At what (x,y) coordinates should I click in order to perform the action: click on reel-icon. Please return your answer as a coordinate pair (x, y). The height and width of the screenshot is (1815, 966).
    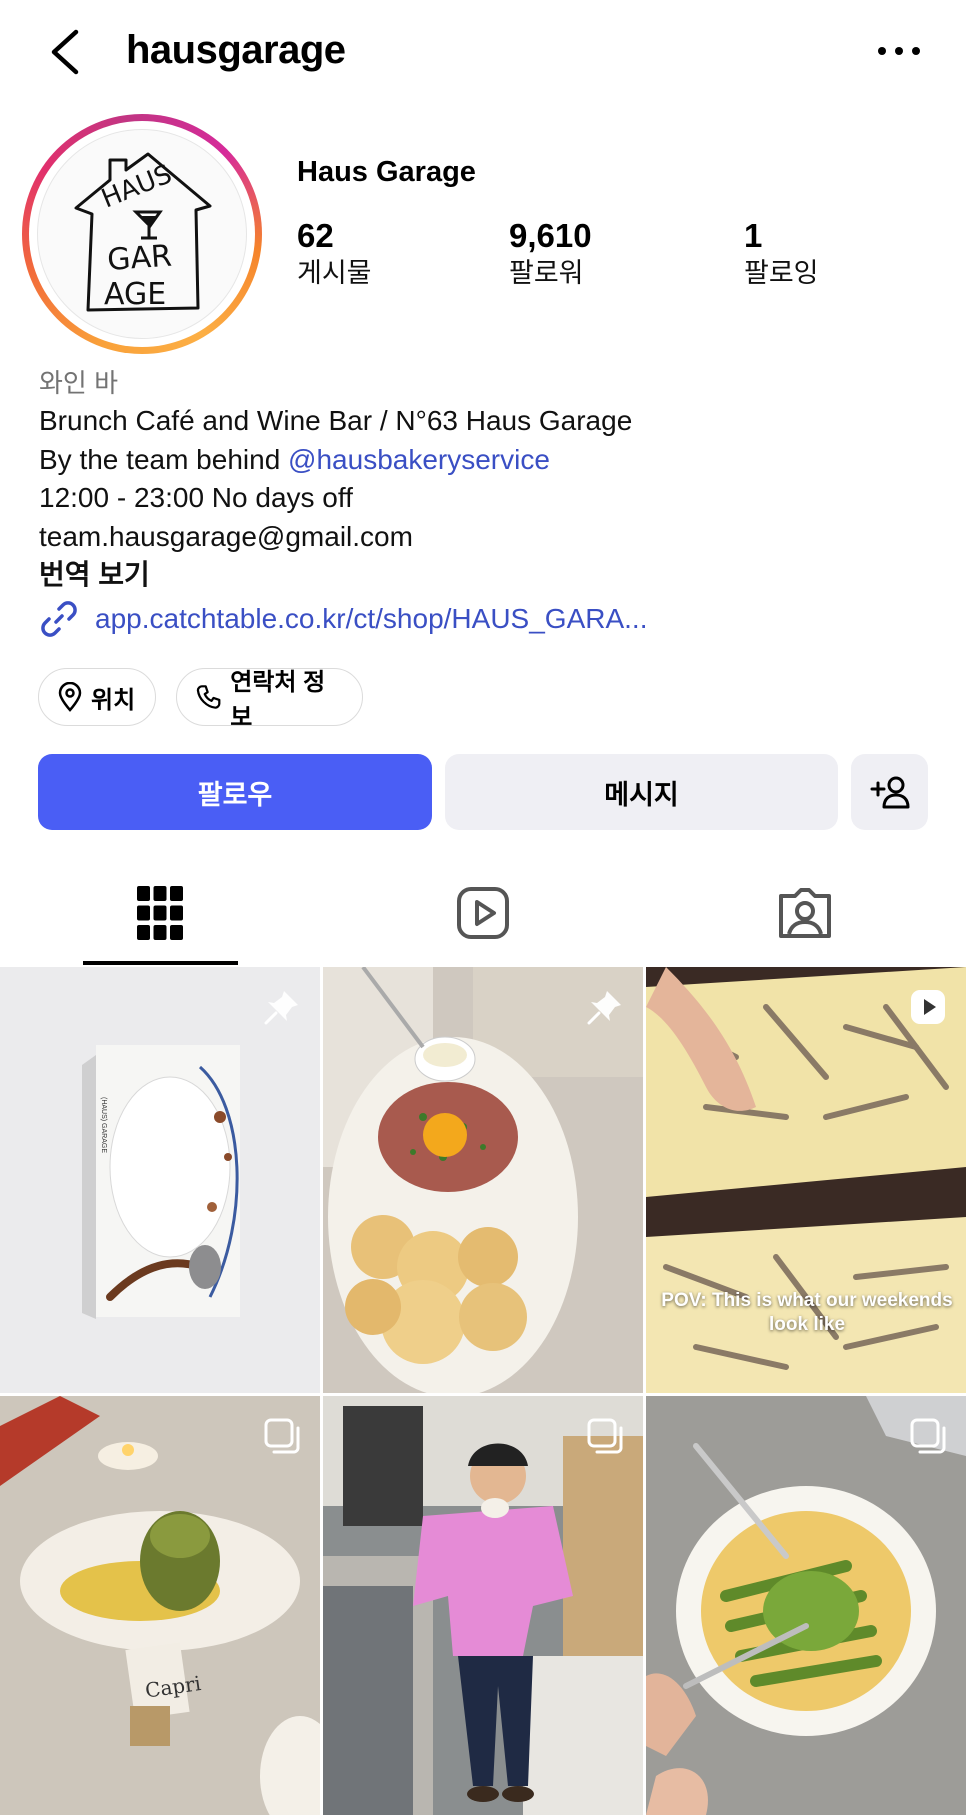
    Looking at the image, I should click on (928, 1007).